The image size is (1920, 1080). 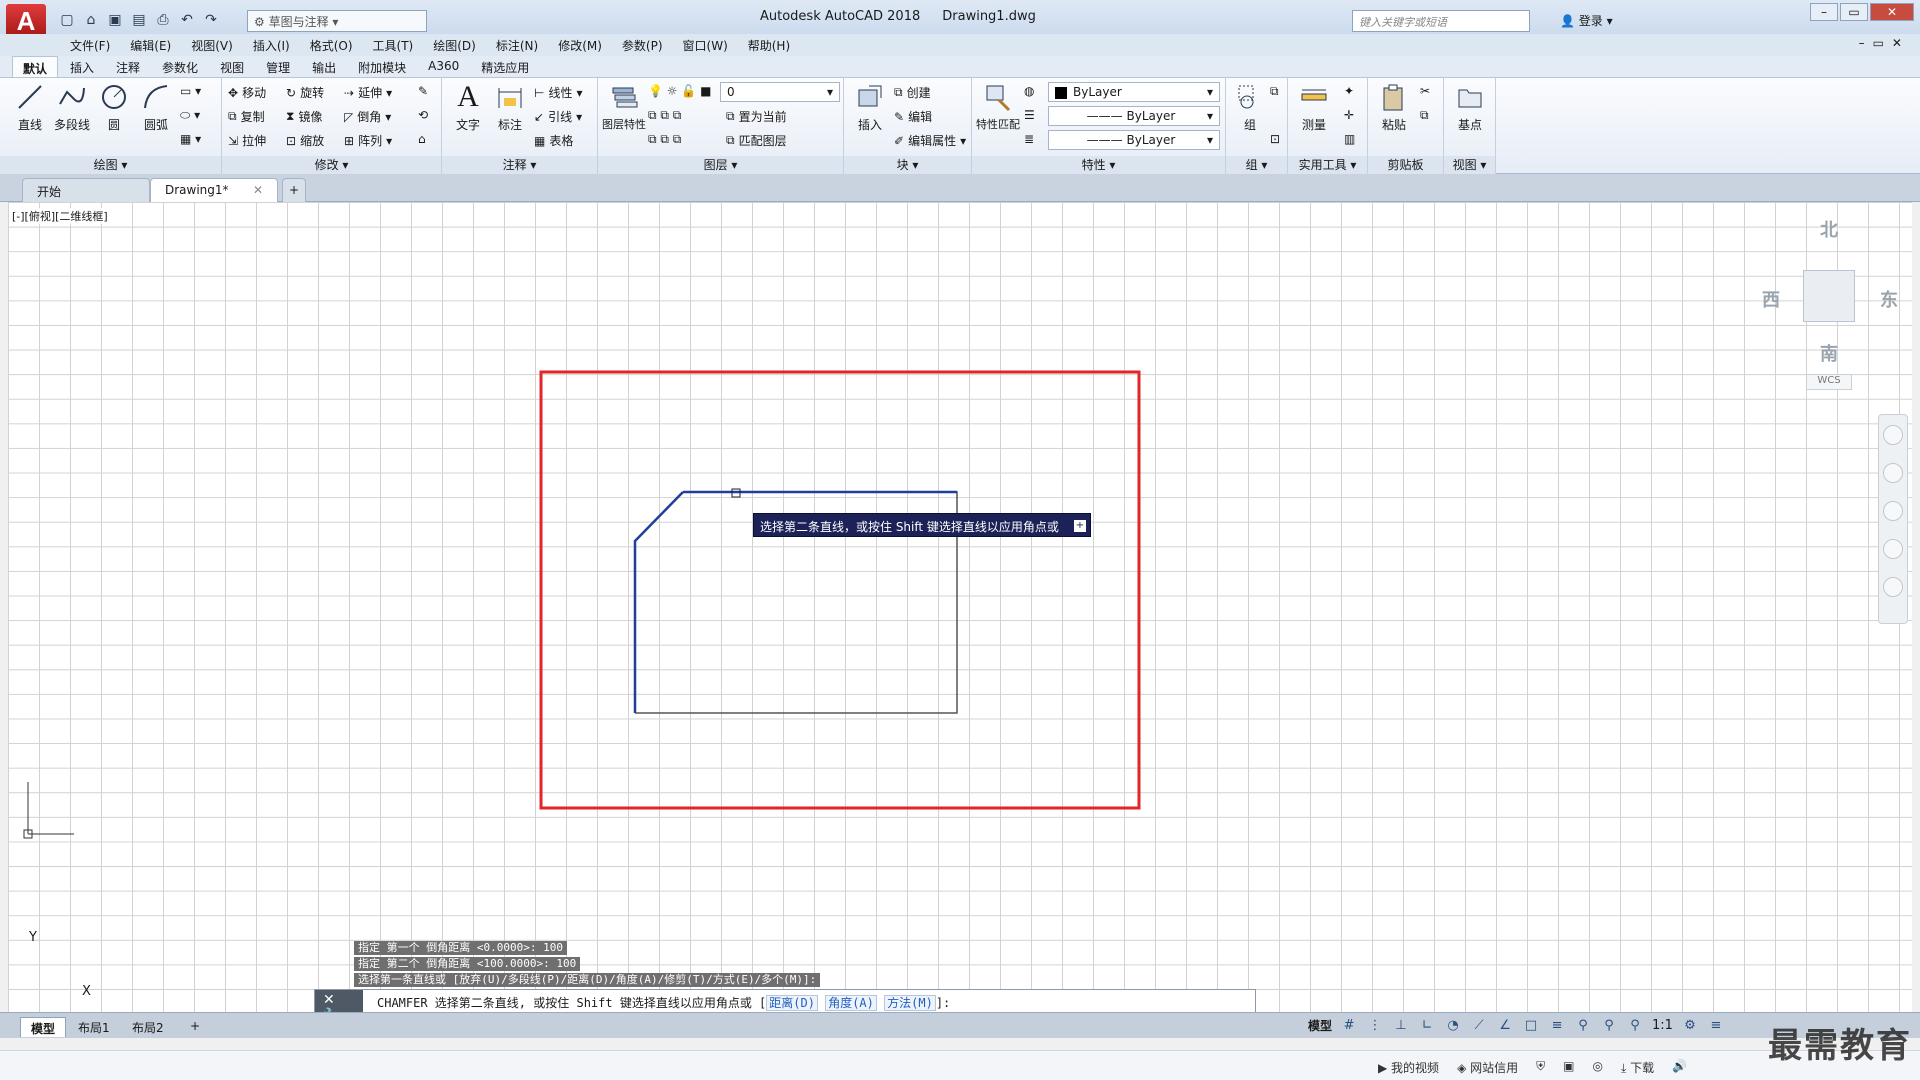 I want to click on annotation-scale-icon: ⚲, so click(x=1635, y=1026).